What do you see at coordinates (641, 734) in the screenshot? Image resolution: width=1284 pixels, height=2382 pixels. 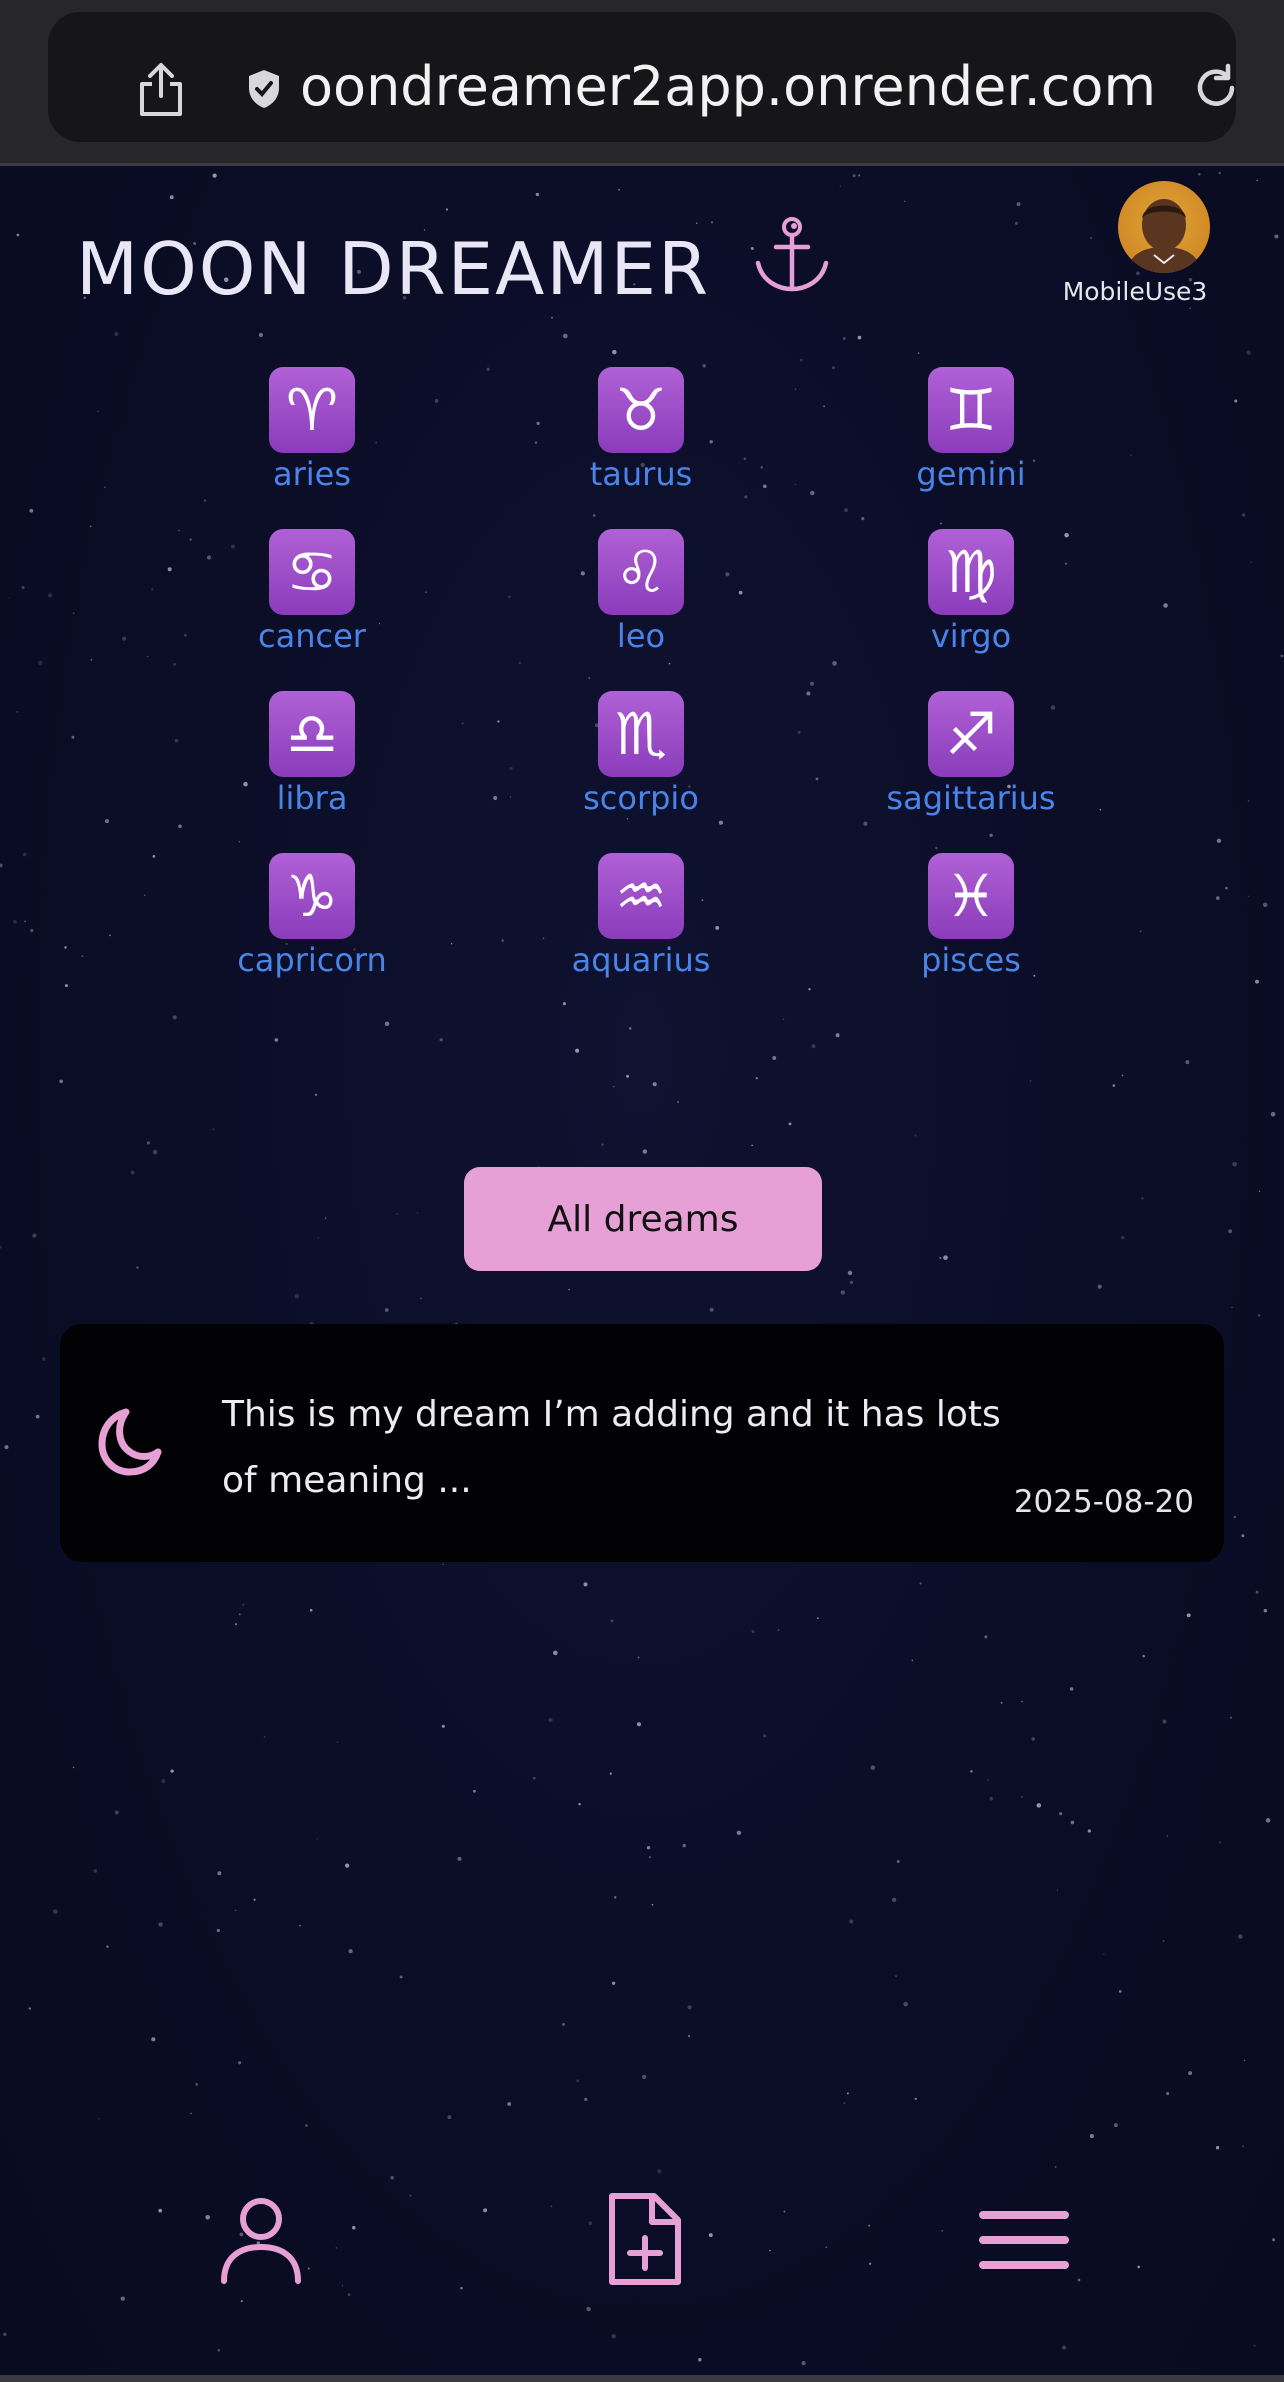 I see `scorpio-symbol-icon: ♏` at bounding box center [641, 734].